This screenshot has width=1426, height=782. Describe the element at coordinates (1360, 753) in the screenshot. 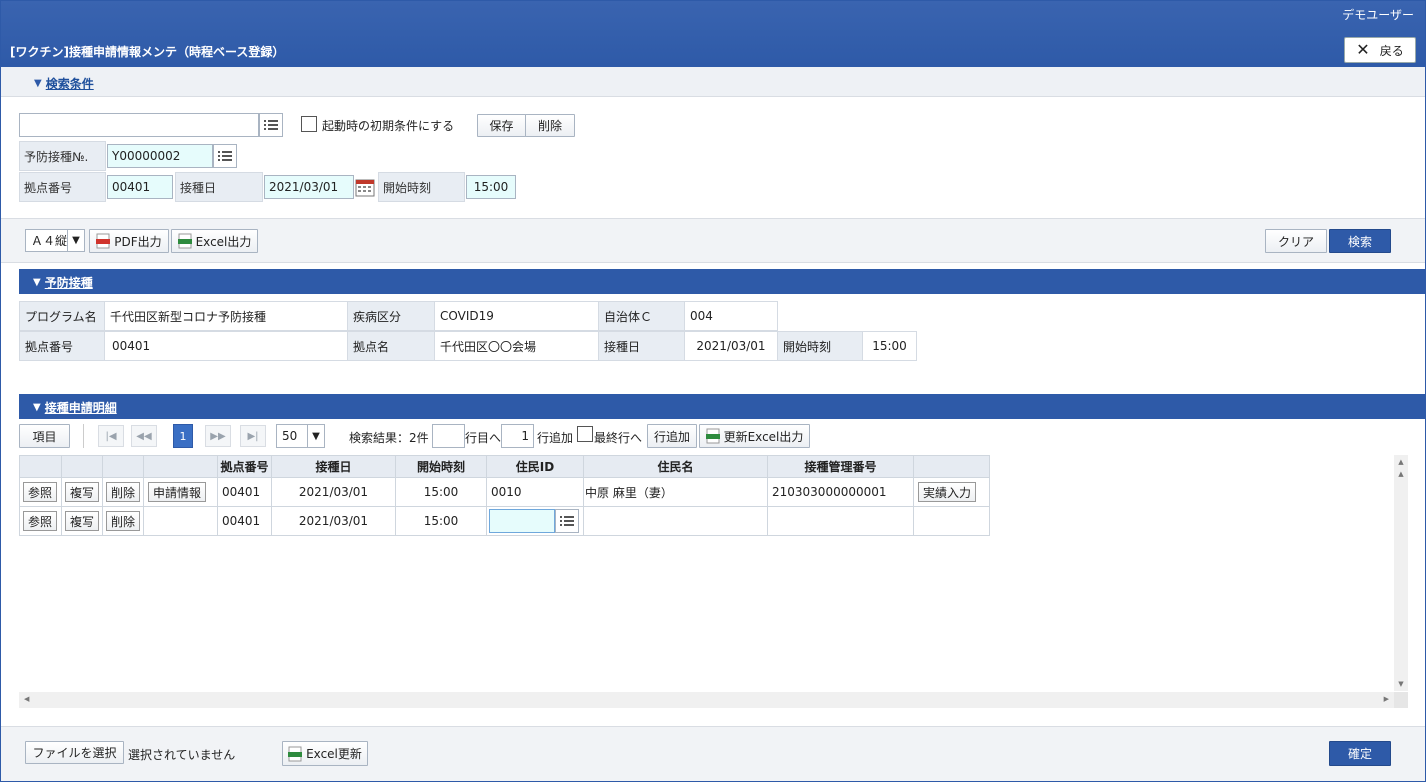

I see `confirm-button: 確定` at that location.